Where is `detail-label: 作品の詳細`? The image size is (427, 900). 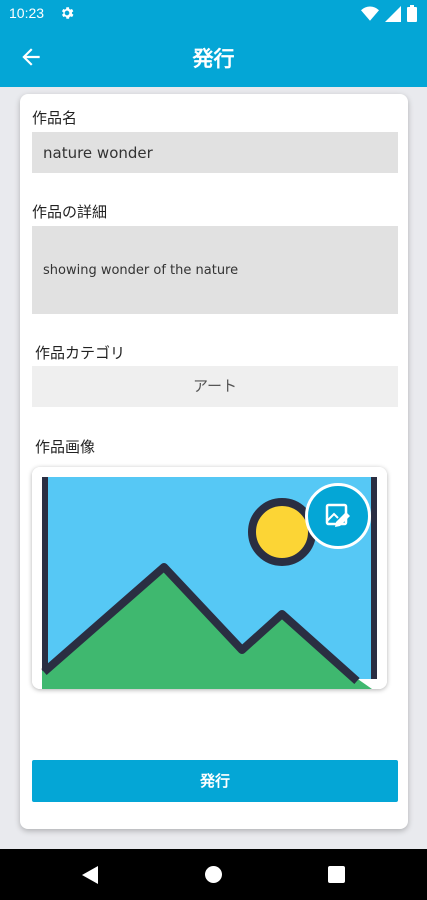
detail-label: 作品の詳細 is located at coordinates (70, 212).